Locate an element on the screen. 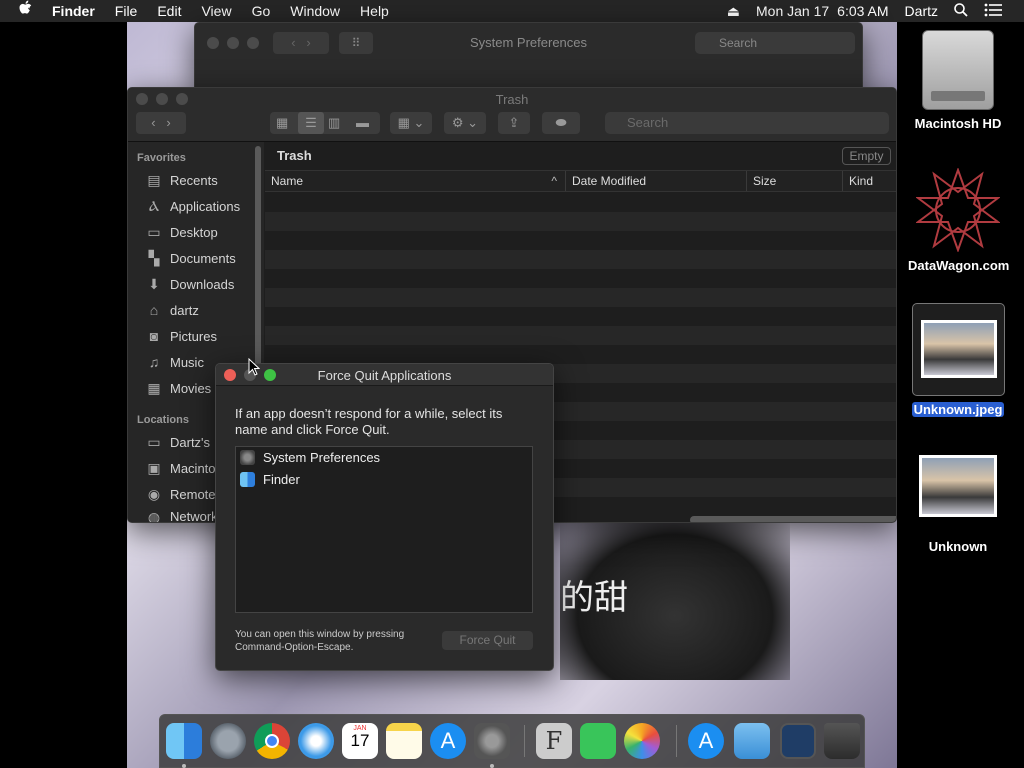 Image resolution: width=1024 pixels, height=768 pixels. list-icon is located at coordinates (1000, 11).